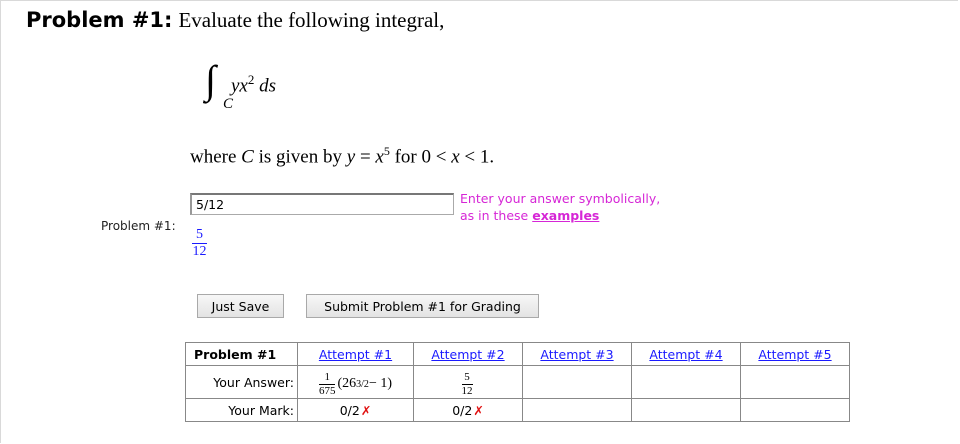 The image size is (960, 444). Describe the element at coordinates (686, 410) in the screenshot. I see `attempt-4-mark` at that location.